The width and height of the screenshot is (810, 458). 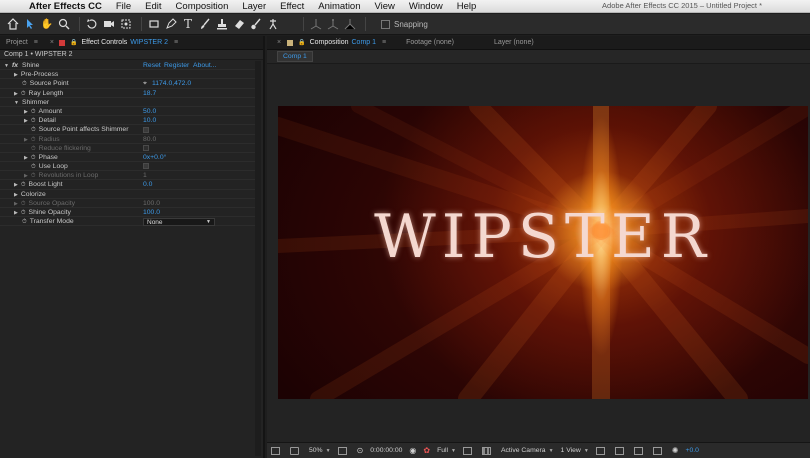 I want to click on use-loop-checkbox, so click(x=146, y=166).